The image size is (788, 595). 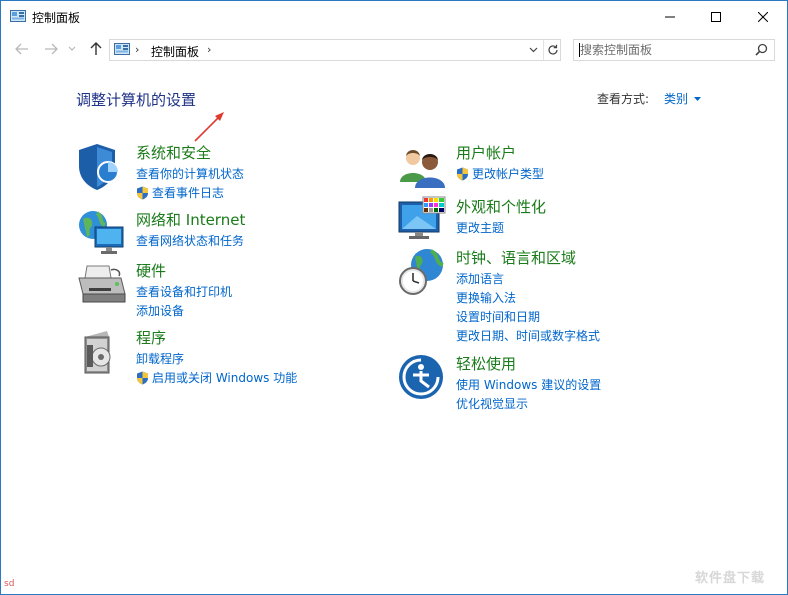 What do you see at coordinates (528, 316) in the screenshot?
I see `link-set-time-date: 设置时间和日期` at bounding box center [528, 316].